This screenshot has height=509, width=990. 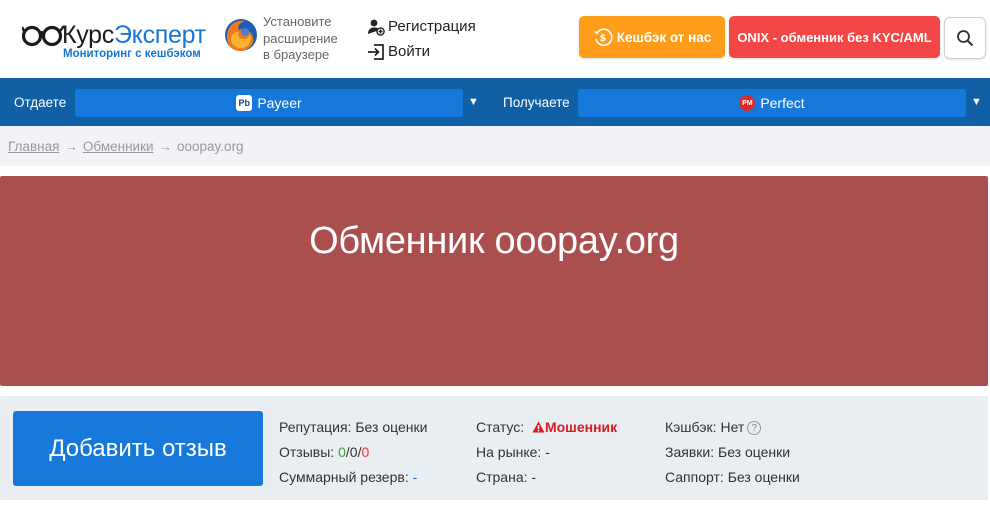 I want to click on search-icon, so click(x=965, y=38).